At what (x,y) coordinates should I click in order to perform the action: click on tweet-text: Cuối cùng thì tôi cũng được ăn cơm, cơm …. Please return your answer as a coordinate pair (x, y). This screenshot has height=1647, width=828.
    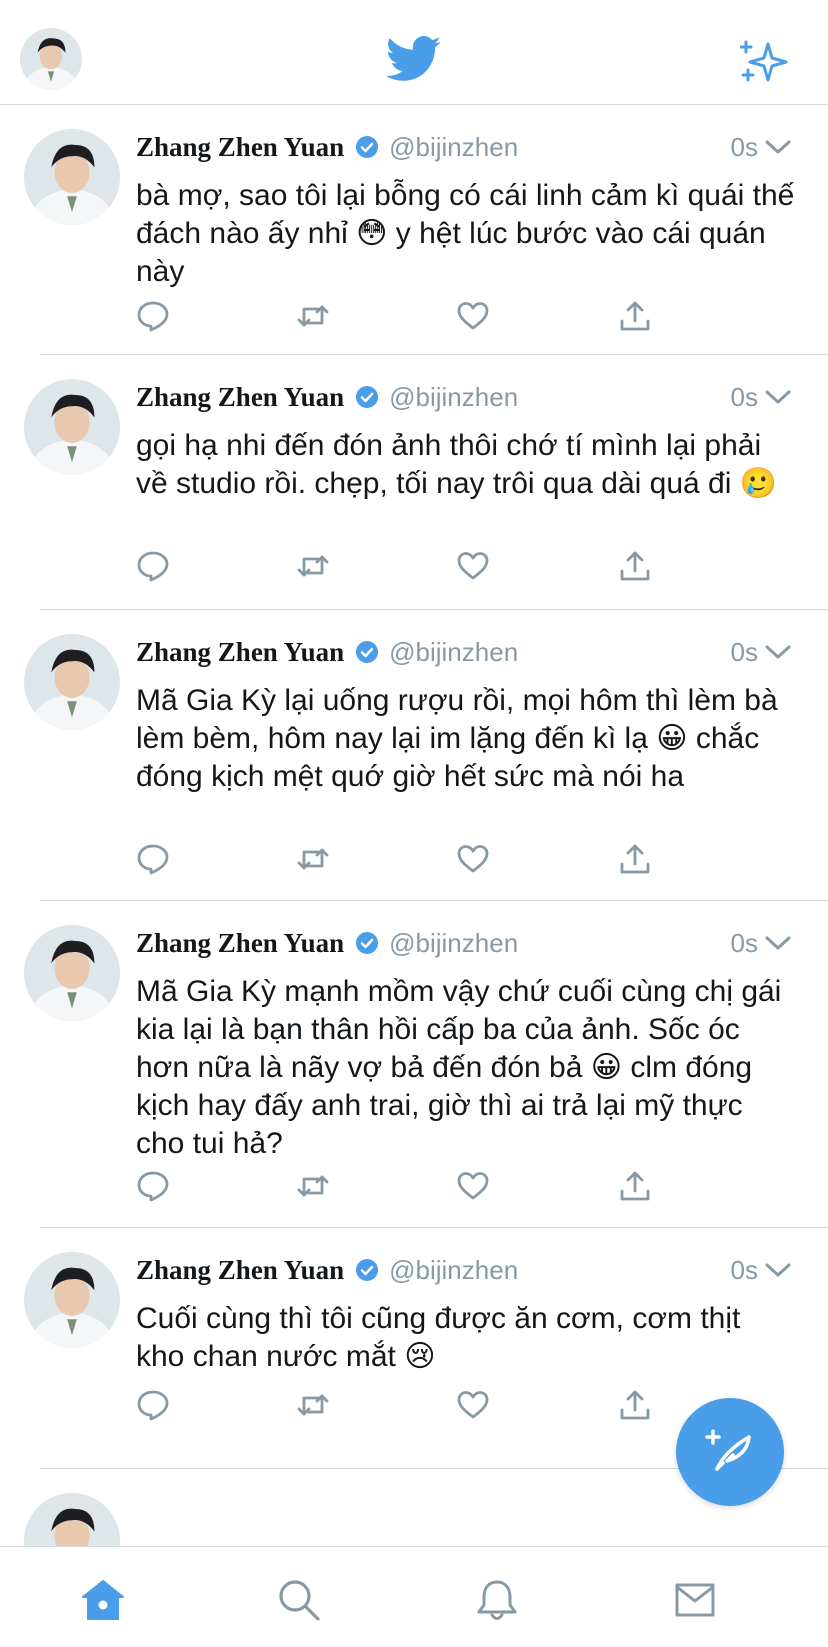
    Looking at the image, I should click on (442, 1337).